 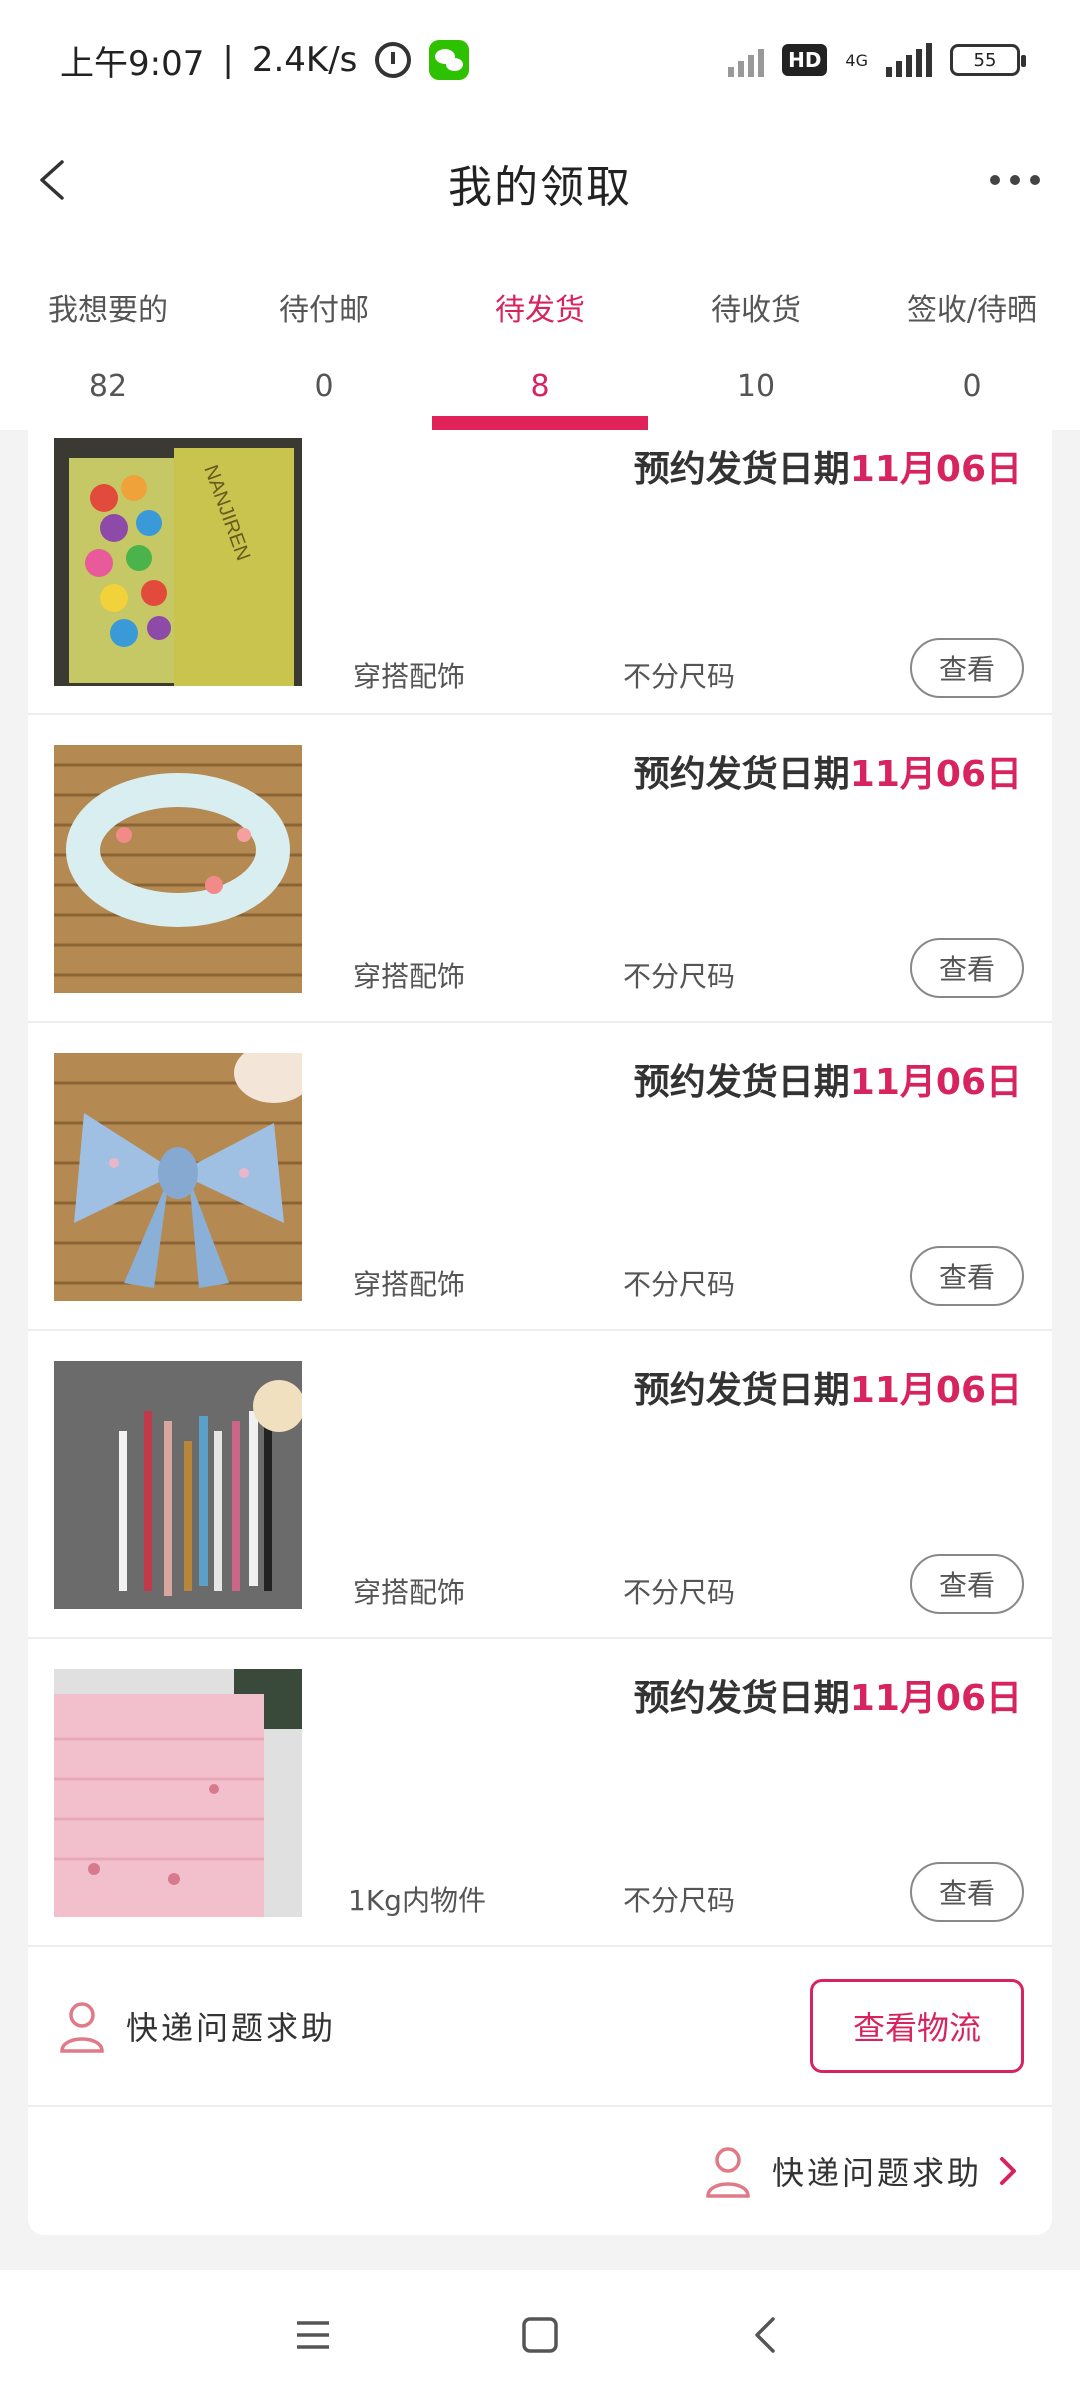 What do you see at coordinates (909, 60) in the screenshot?
I see `signal-strong-icon` at bounding box center [909, 60].